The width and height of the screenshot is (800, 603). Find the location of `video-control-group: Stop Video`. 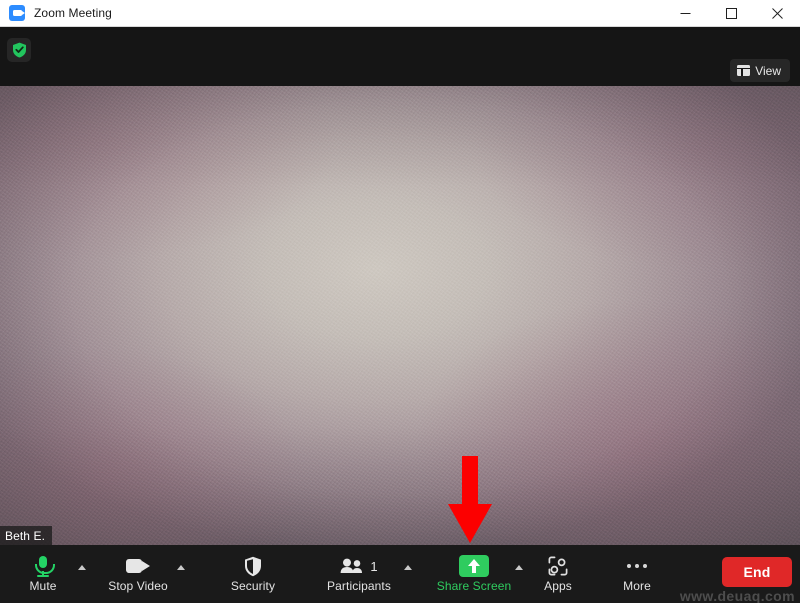

video-control-group: Stop Video is located at coordinates (146, 574).